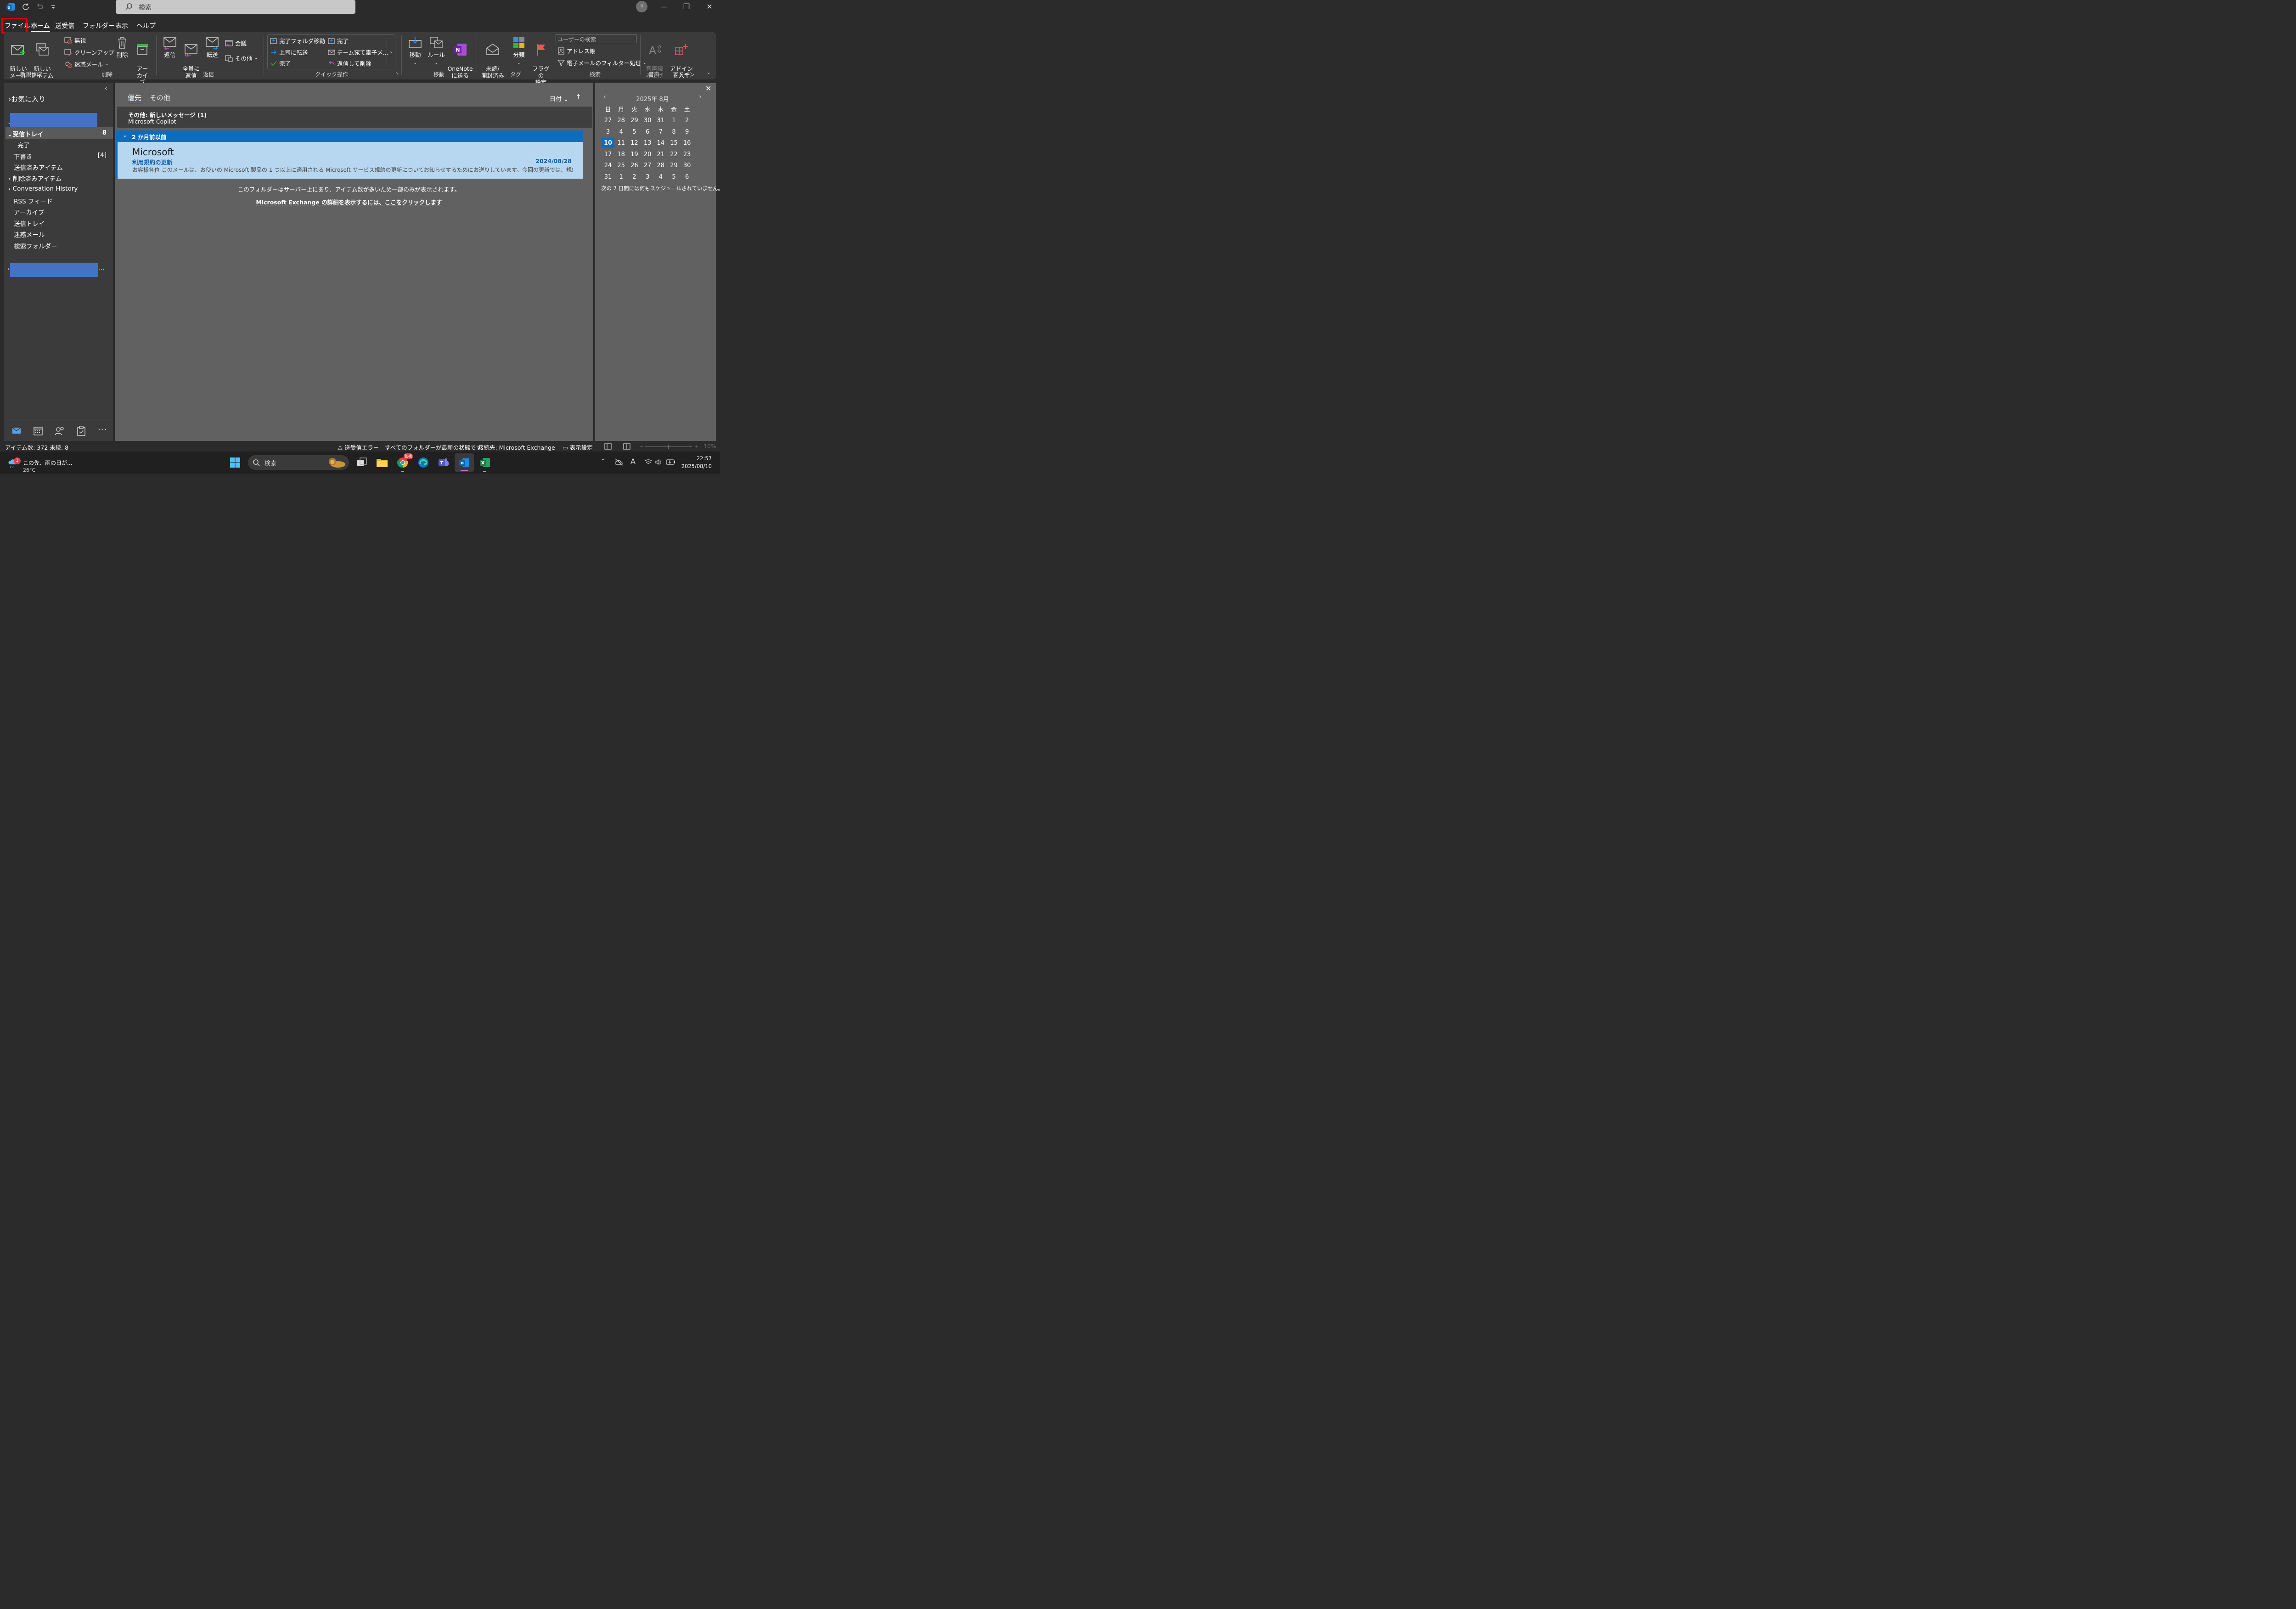 The width and height of the screenshot is (2296, 1609). What do you see at coordinates (43, 188) in the screenshot?
I see `folder-conversation-history: › Conversation History` at bounding box center [43, 188].